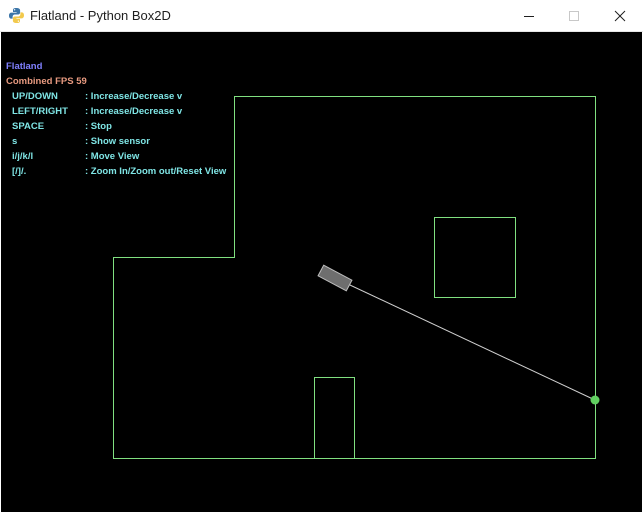 The width and height of the screenshot is (643, 513). What do you see at coordinates (117, 141) in the screenshot?
I see `help-desc: : Show sensor` at bounding box center [117, 141].